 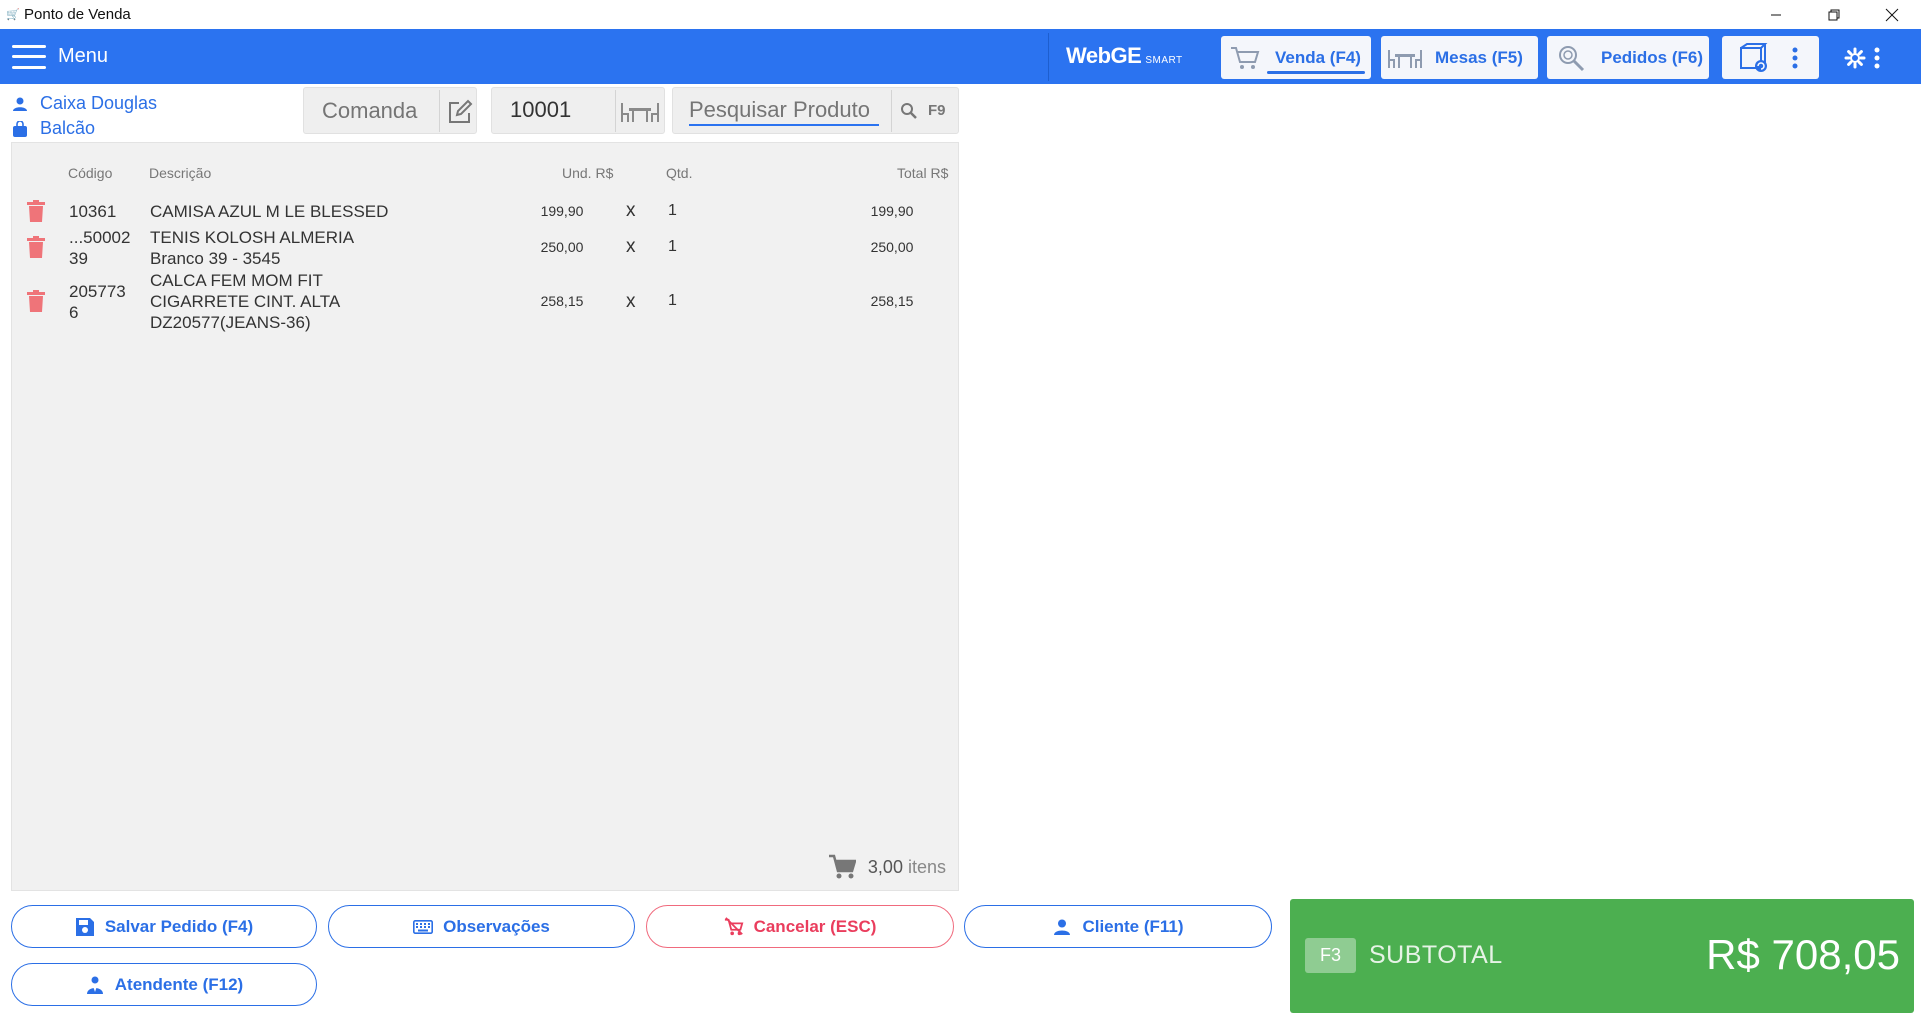 I want to click on search-shortcut: F9, so click(x=937, y=110).